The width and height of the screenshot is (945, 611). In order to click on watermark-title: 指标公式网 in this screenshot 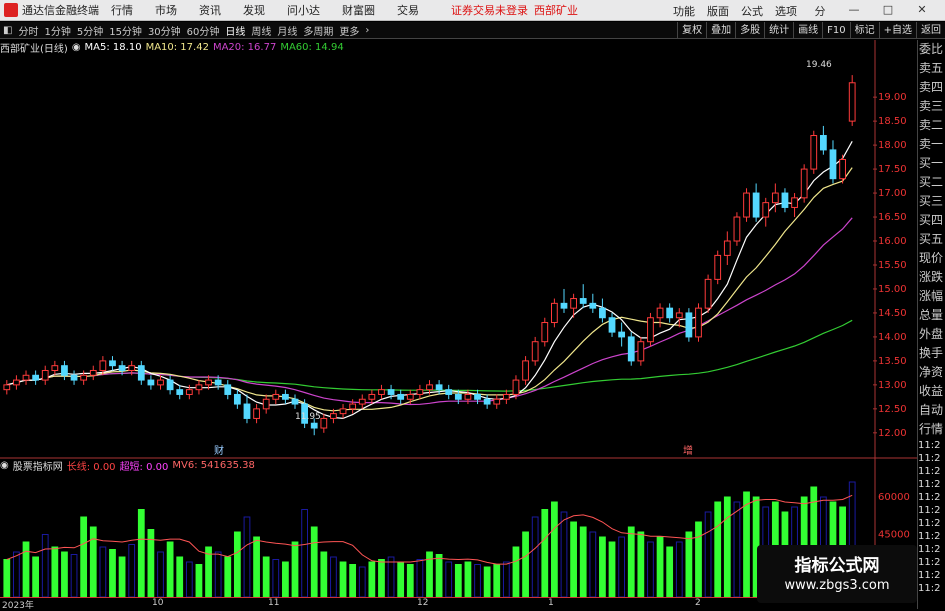, I will do `click(837, 566)`.